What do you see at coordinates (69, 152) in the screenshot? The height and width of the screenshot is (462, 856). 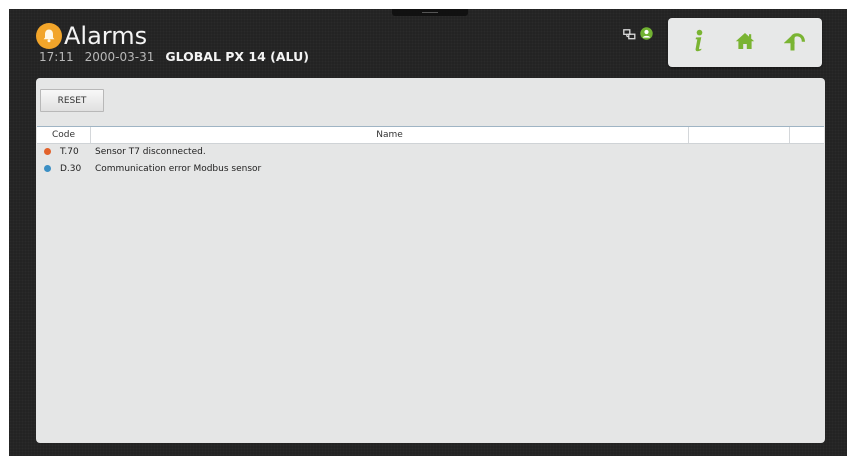 I see `alarm-code: T.70` at bounding box center [69, 152].